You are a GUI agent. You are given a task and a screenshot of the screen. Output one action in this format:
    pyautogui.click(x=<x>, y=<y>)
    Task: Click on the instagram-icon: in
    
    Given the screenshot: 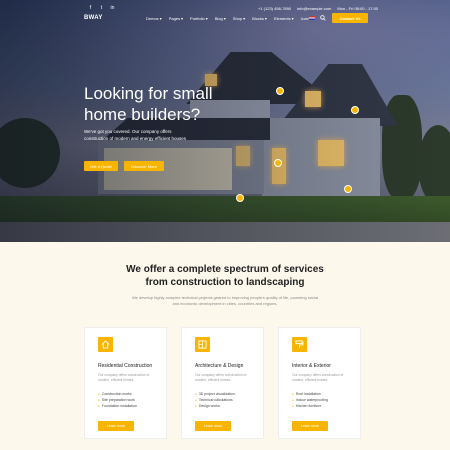 What is the action you would take?
    pyautogui.click(x=112, y=8)
    